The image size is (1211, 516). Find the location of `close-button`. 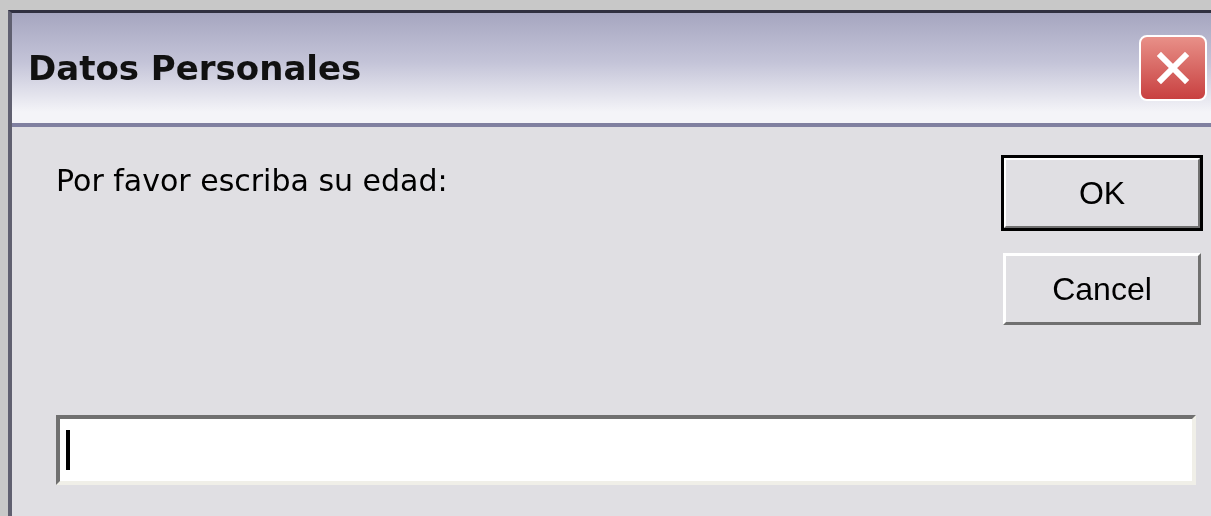

close-button is located at coordinates (1173, 68).